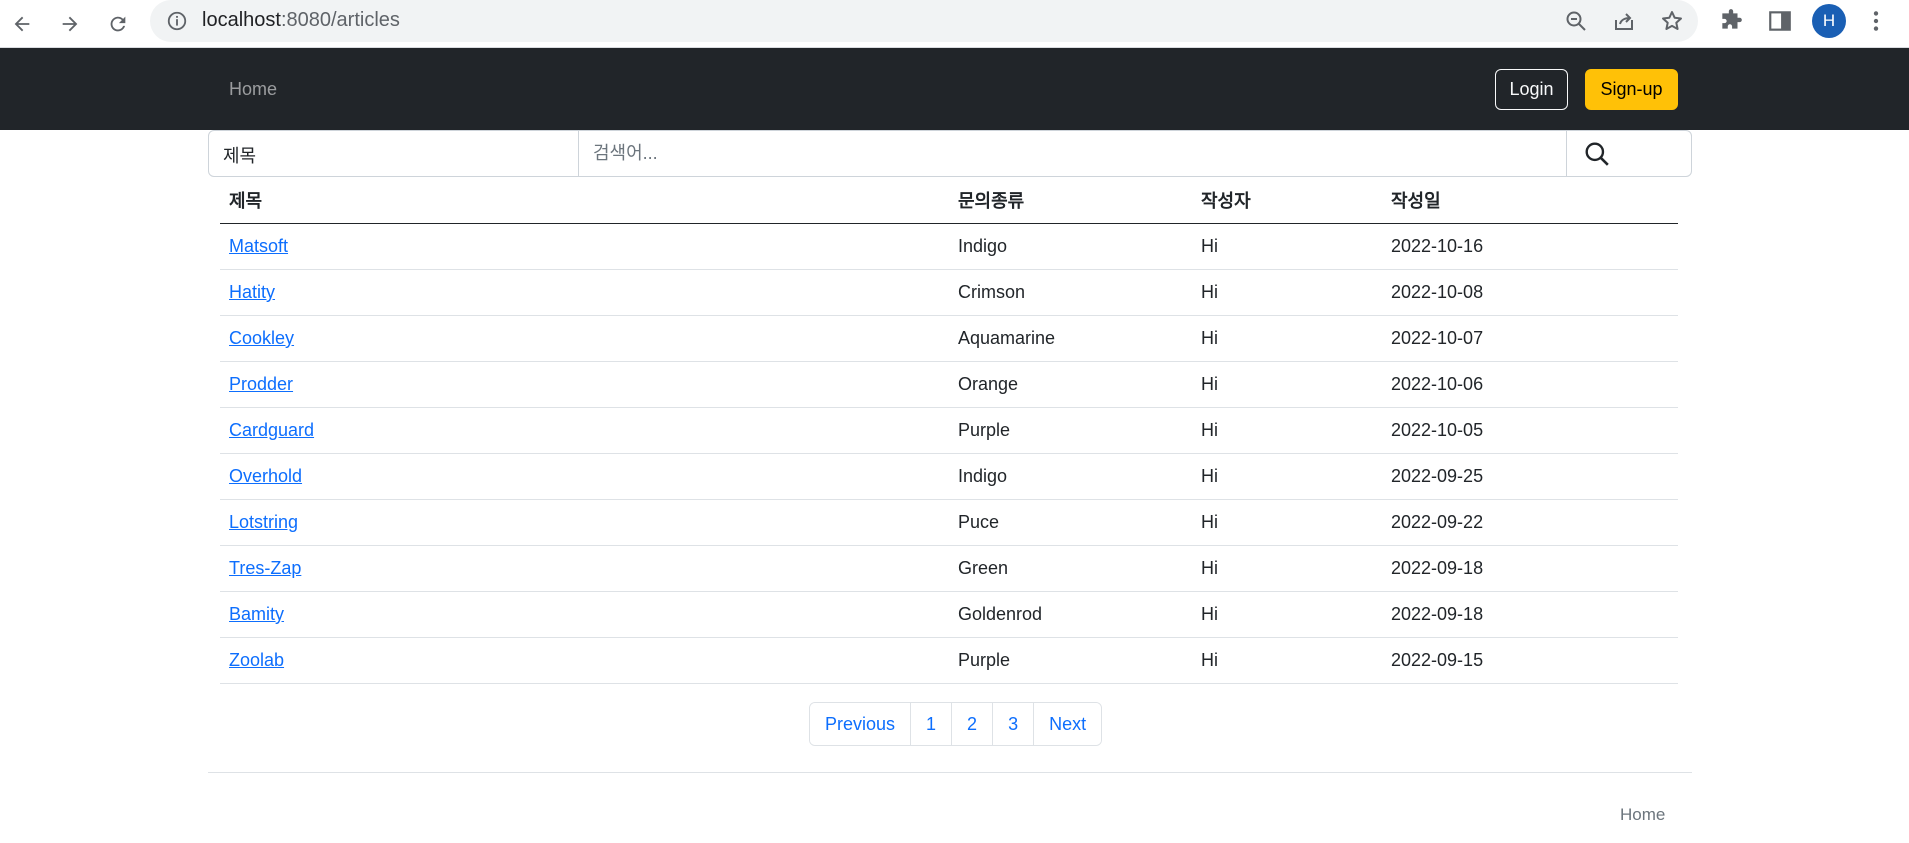  Describe the element at coordinates (256, 614) in the screenshot. I see `article-link: Bamity` at that location.